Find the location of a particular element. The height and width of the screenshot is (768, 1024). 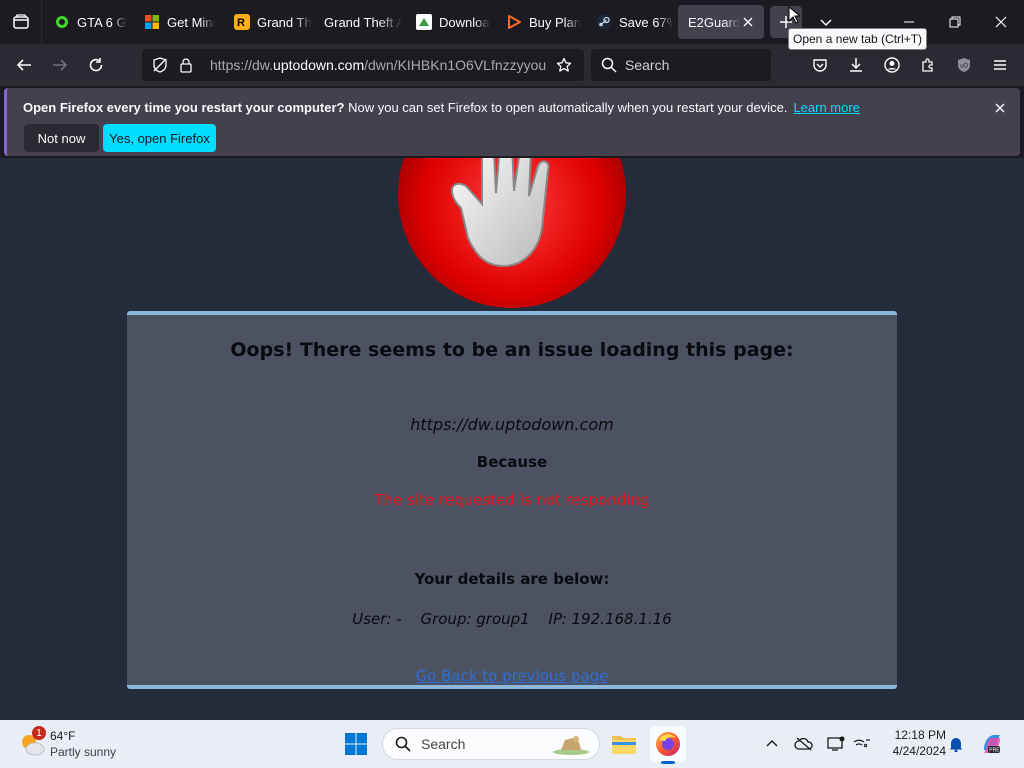

yes-open-firefox-button: Yes, open Firefox is located at coordinates (159, 138).